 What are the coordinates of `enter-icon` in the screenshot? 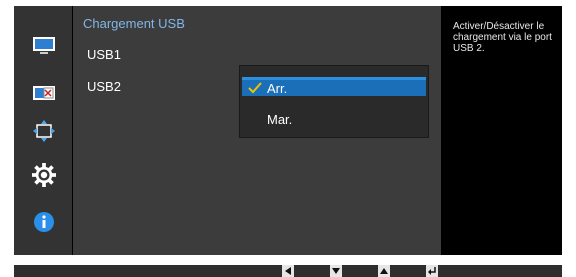 It's located at (432, 271).